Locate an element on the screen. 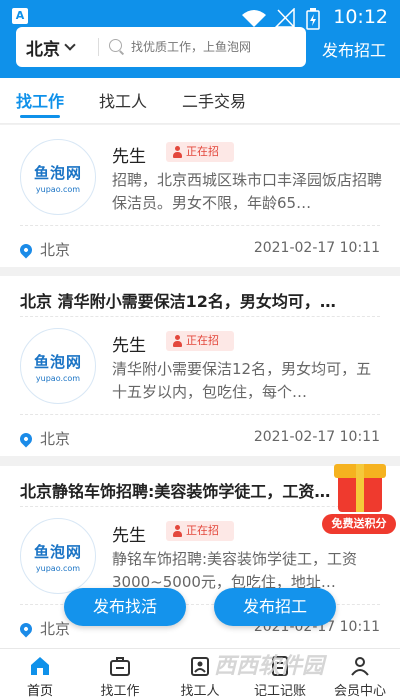 The image size is (400, 700). category-tabs: 找工作 找工人 二手交易 is located at coordinates (200, 101).